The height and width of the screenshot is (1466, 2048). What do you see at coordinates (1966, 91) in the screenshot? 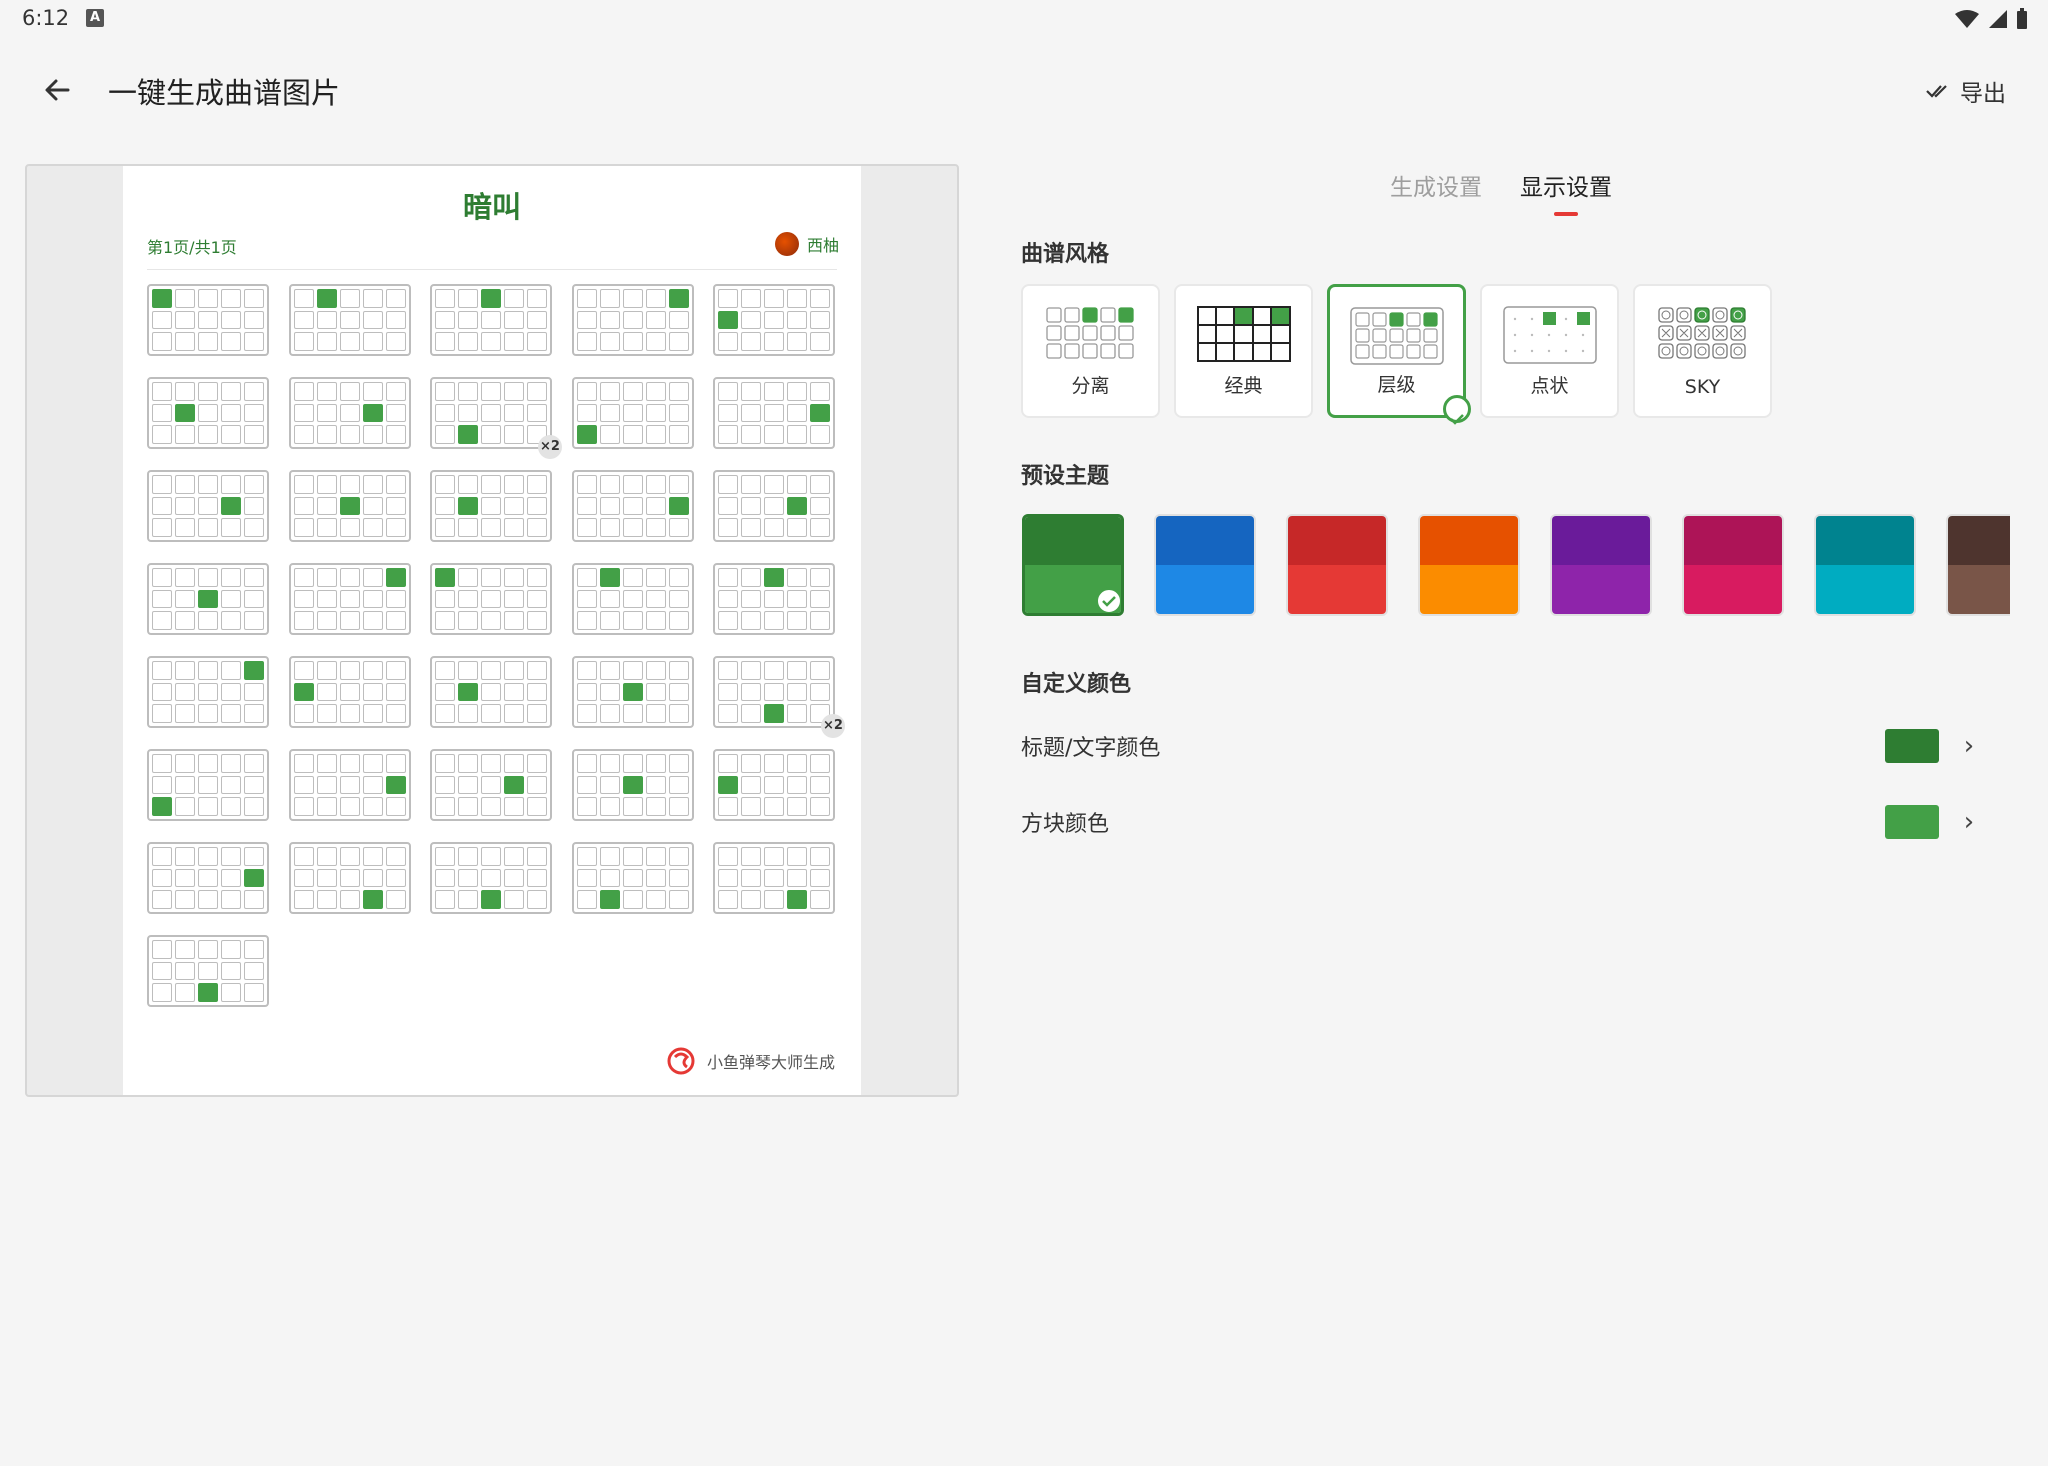
I see `export-button: 导出` at bounding box center [1966, 91].